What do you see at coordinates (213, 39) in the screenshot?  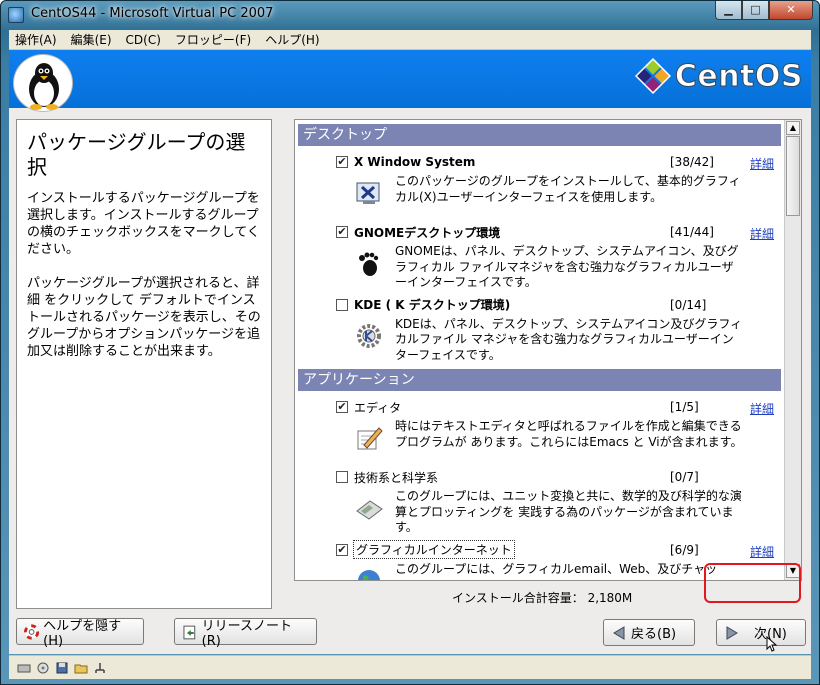 I see `menu-floppy: フロッピー(F)` at bounding box center [213, 39].